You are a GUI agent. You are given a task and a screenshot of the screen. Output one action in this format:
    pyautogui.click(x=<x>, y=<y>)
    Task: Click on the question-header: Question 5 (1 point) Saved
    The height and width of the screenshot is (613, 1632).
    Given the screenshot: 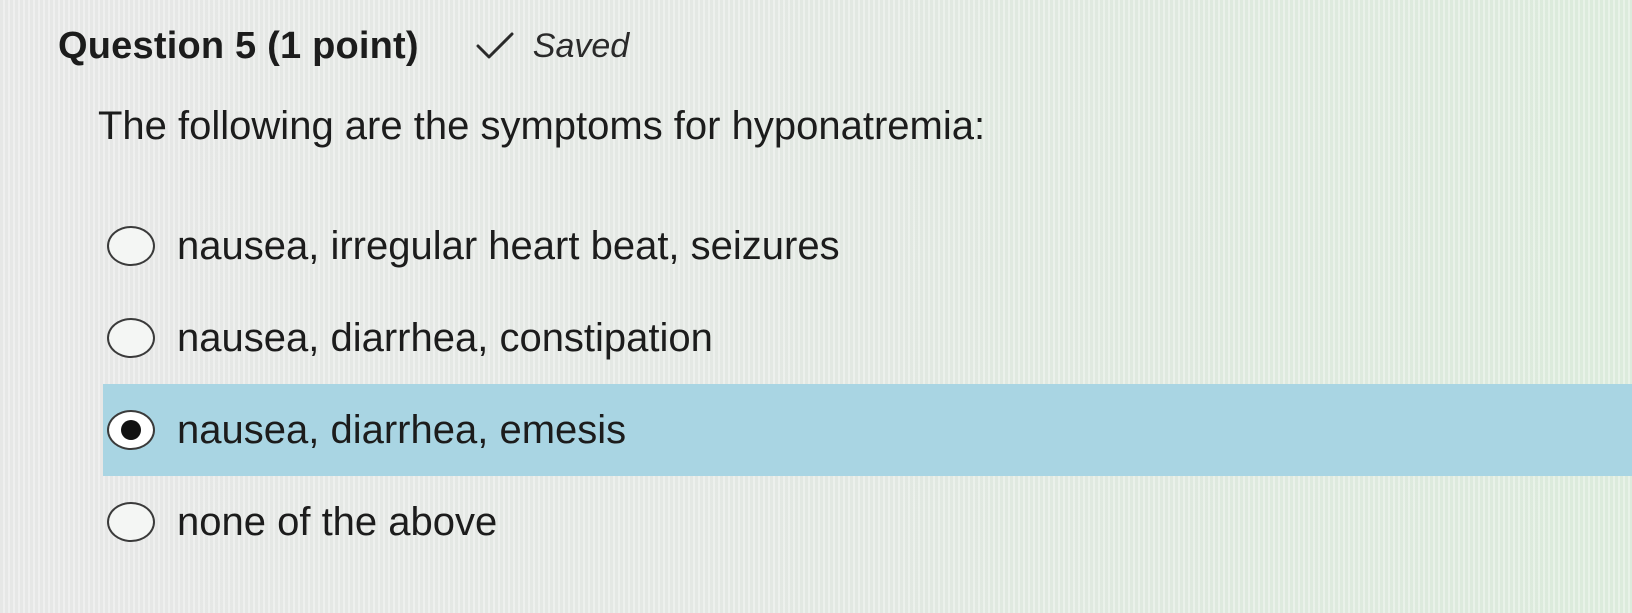 What is the action you would take?
    pyautogui.click(x=343, y=46)
    